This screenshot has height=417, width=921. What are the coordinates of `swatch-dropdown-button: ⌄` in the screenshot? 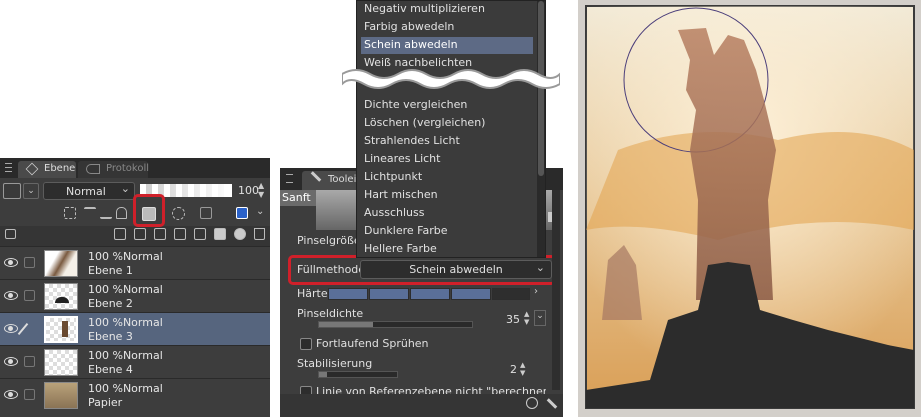 It's located at (31, 191).